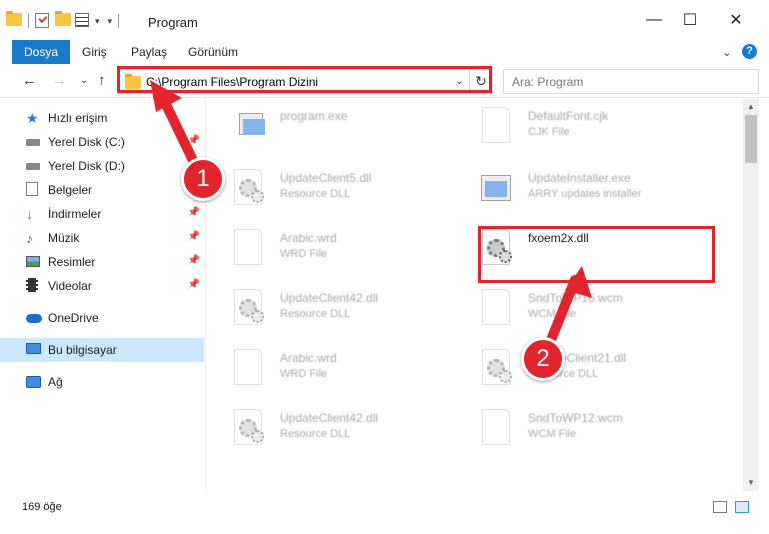  Describe the element at coordinates (751, 107) in the screenshot. I see `scroll-up-icon: ▲` at that location.